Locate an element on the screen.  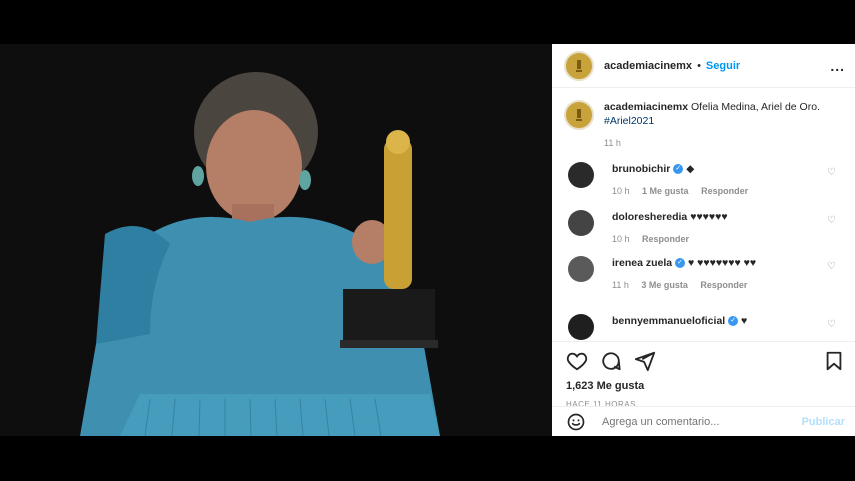
comment-likes: 3 Me gusta is located at coordinates (664, 285).